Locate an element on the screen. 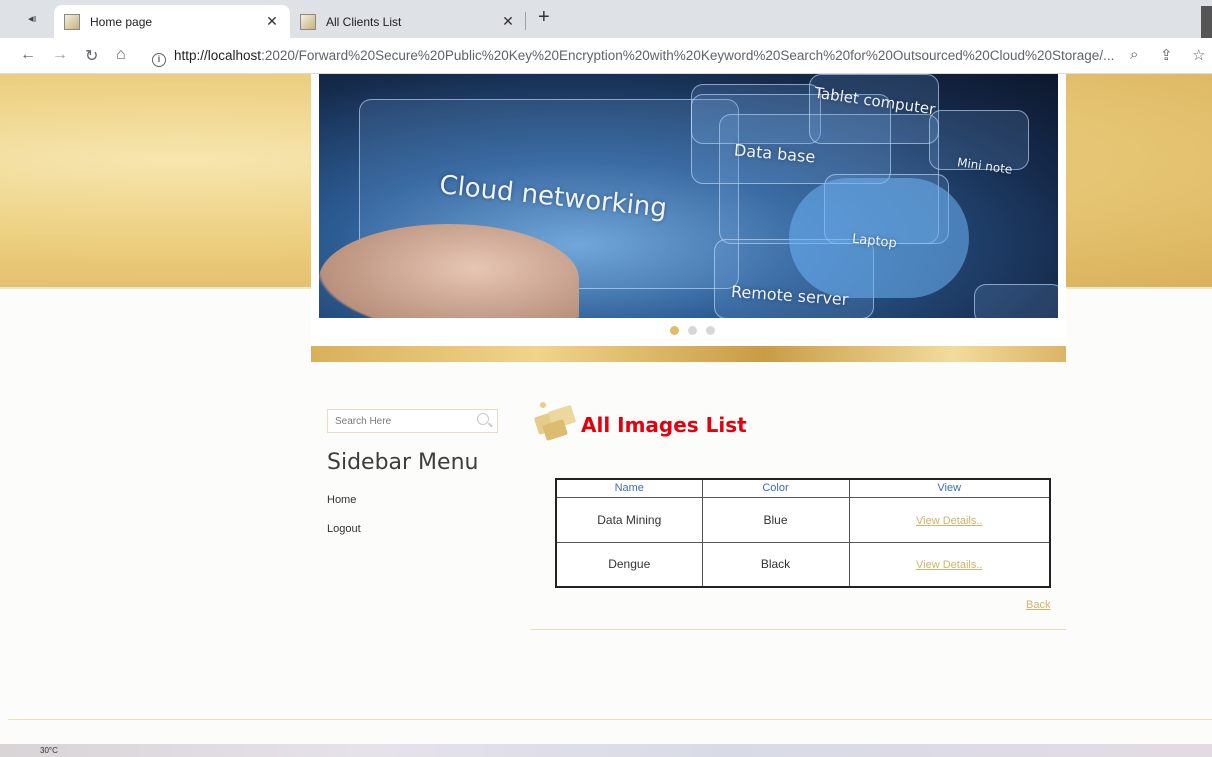  cell-name: Dengue is located at coordinates (629, 564).